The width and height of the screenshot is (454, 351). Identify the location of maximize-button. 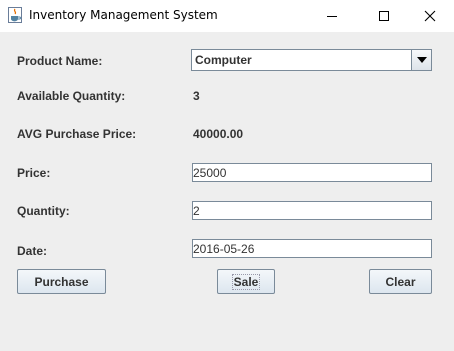
(384, 16).